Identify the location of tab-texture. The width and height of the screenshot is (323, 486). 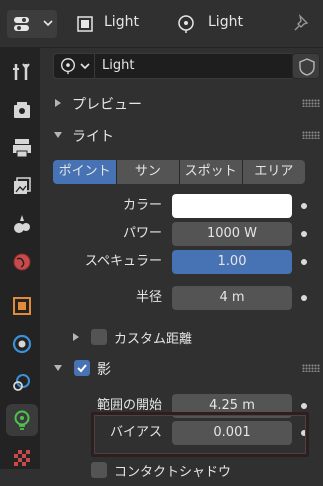
(22, 458).